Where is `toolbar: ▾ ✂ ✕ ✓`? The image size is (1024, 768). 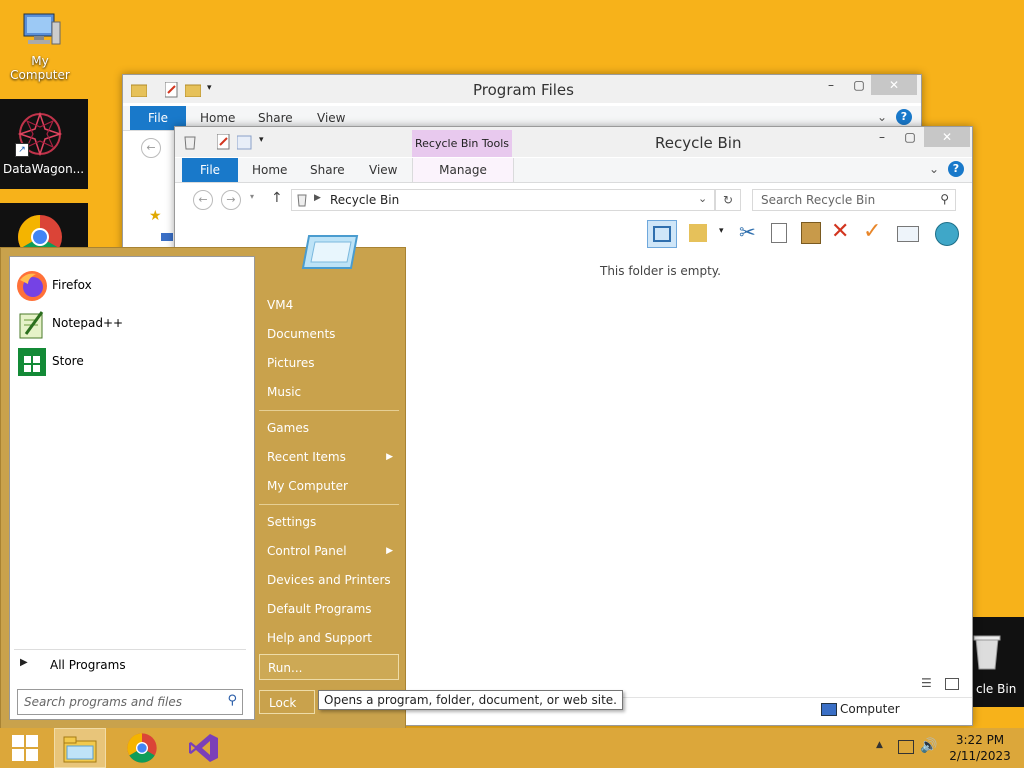
toolbar: ▾ ✂ ✕ ✓ is located at coordinates (805, 234).